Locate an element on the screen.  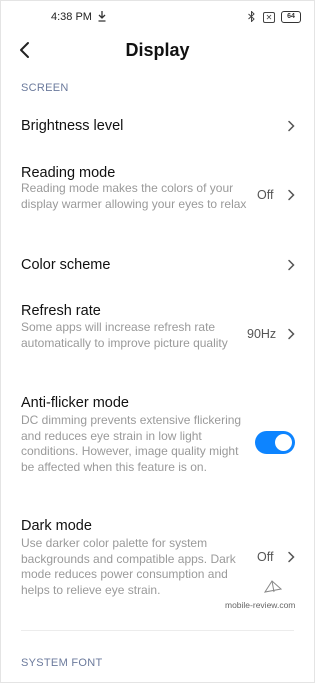
bluetooth-icon is located at coordinates (251, 16).